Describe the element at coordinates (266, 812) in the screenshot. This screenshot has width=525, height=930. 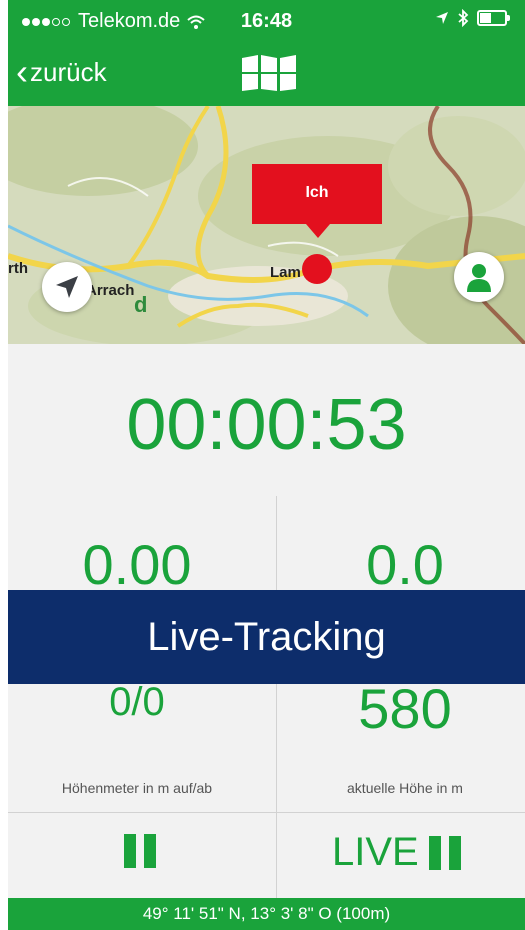
I see `grid-divider-horizontal` at that location.